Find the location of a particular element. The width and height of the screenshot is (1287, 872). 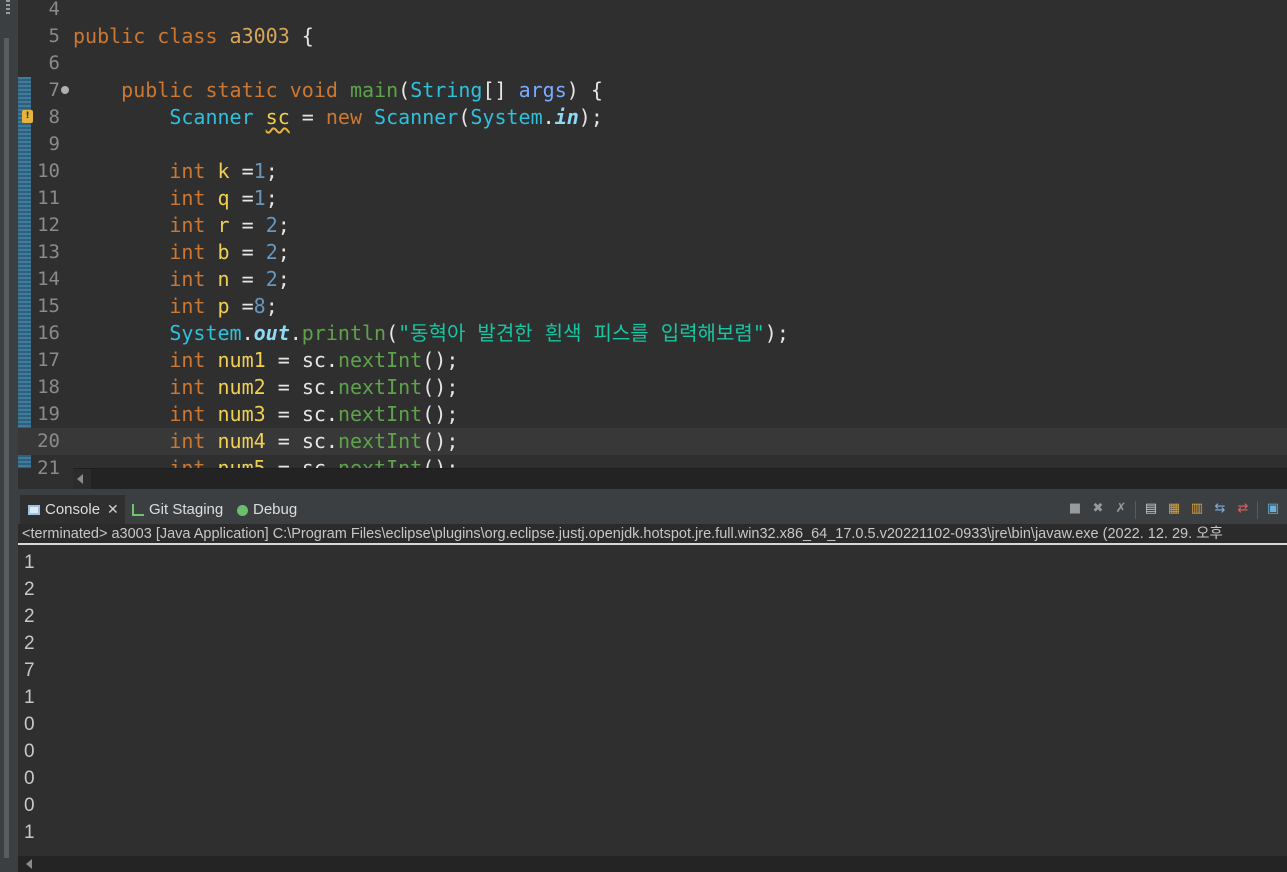

code-token: new is located at coordinates (350, 117).